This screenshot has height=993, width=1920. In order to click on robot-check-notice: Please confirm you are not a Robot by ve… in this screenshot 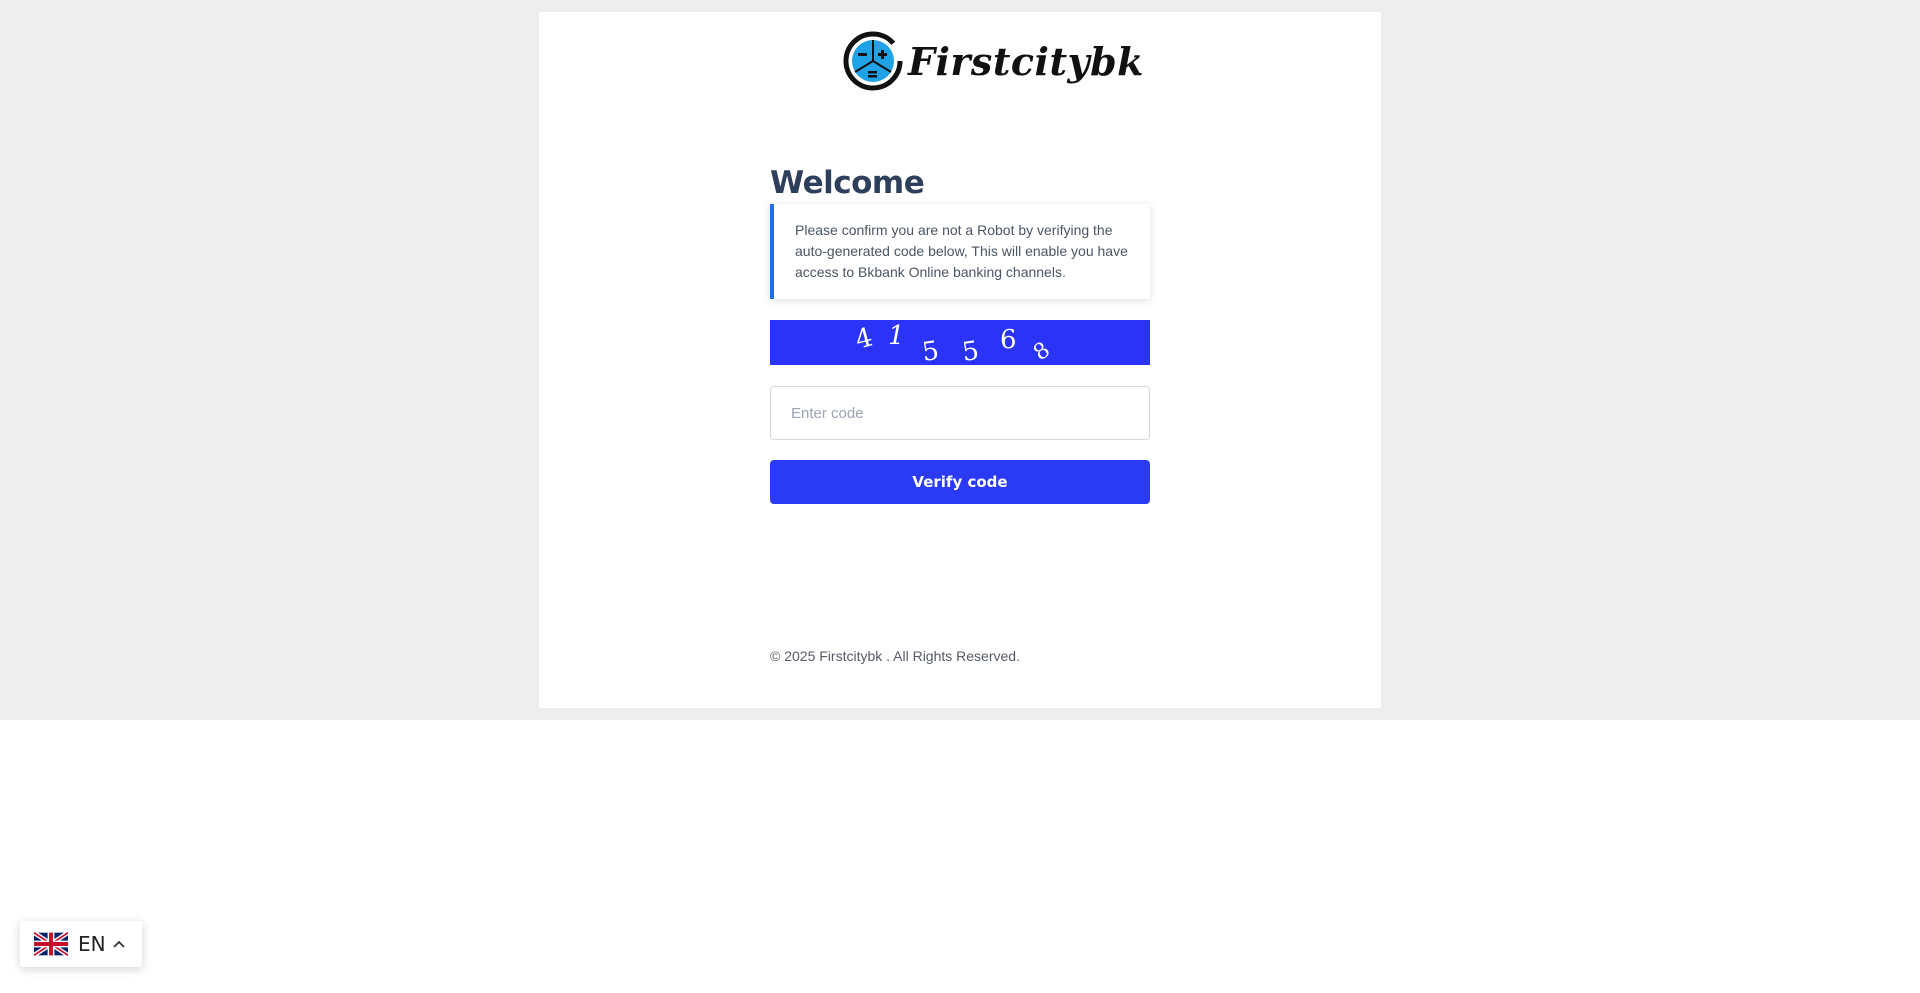, I will do `click(960, 251)`.